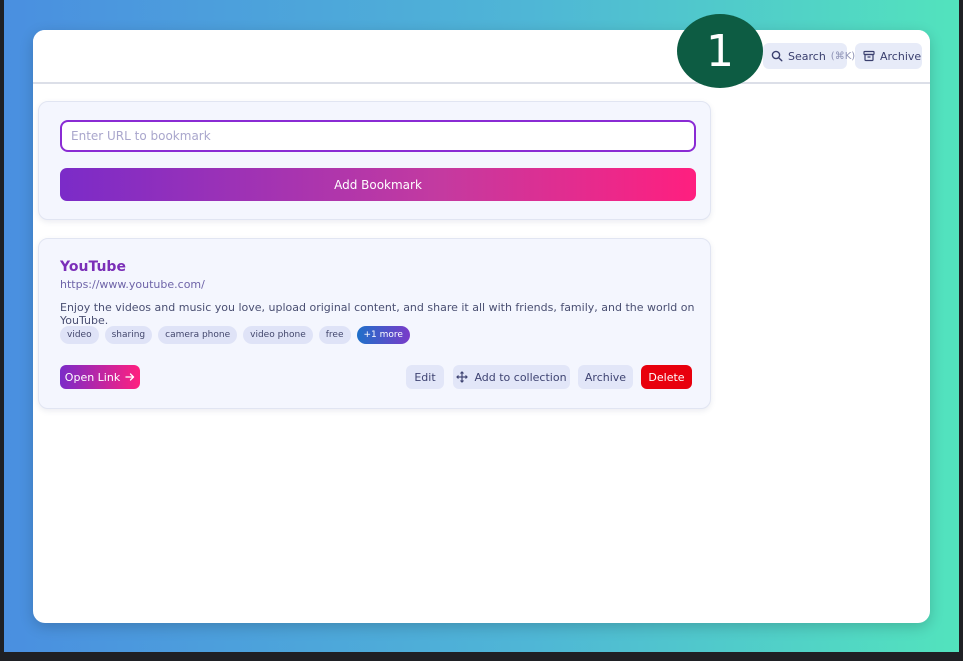  What do you see at coordinates (374, 160) in the screenshot?
I see `add-bookmark-card: Add Bookmark` at bounding box center [374, 160].